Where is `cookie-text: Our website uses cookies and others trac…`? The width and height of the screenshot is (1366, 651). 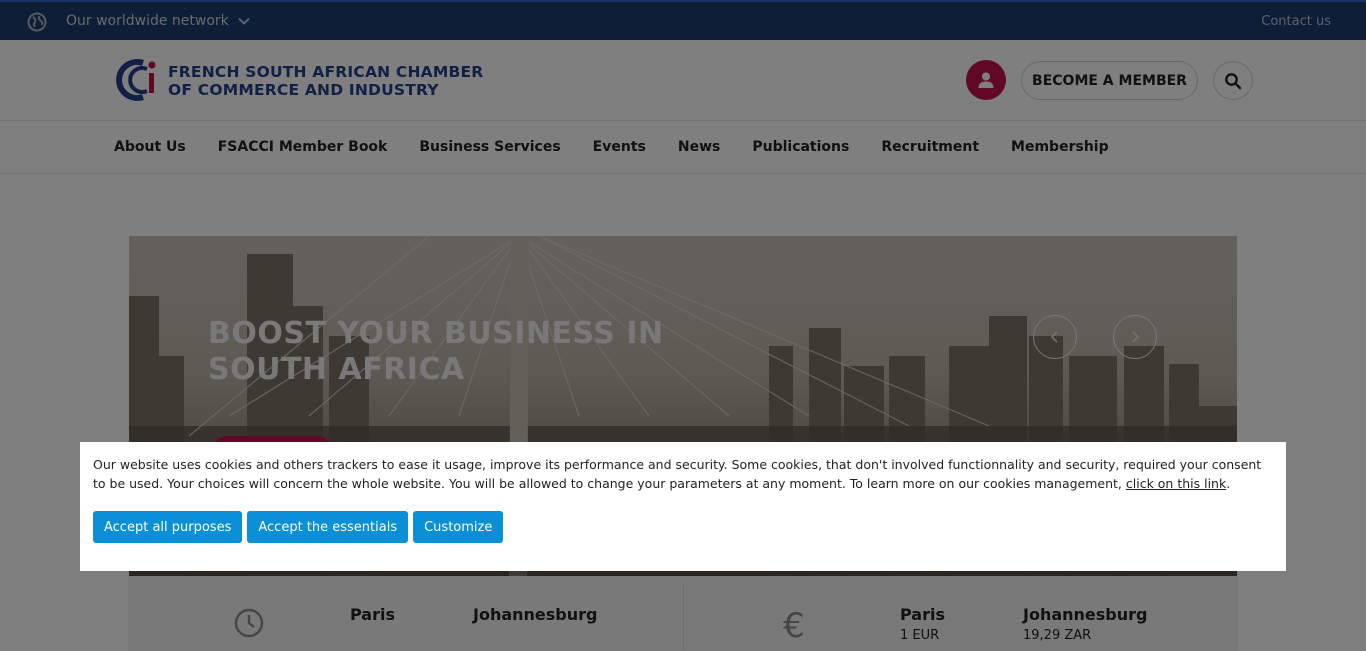
cookie-text: Our website uses cookies and others trac… is located at coordinates (677, 474).